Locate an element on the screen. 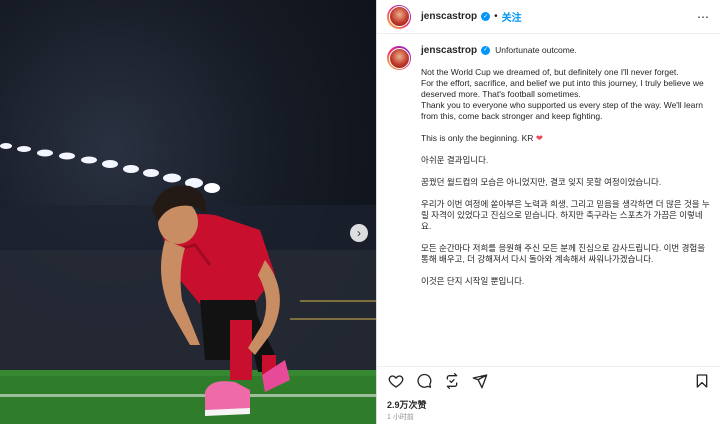 The image size is (720, 424). like-count: 2.9万次赞 is located at coordinates (407, 404).